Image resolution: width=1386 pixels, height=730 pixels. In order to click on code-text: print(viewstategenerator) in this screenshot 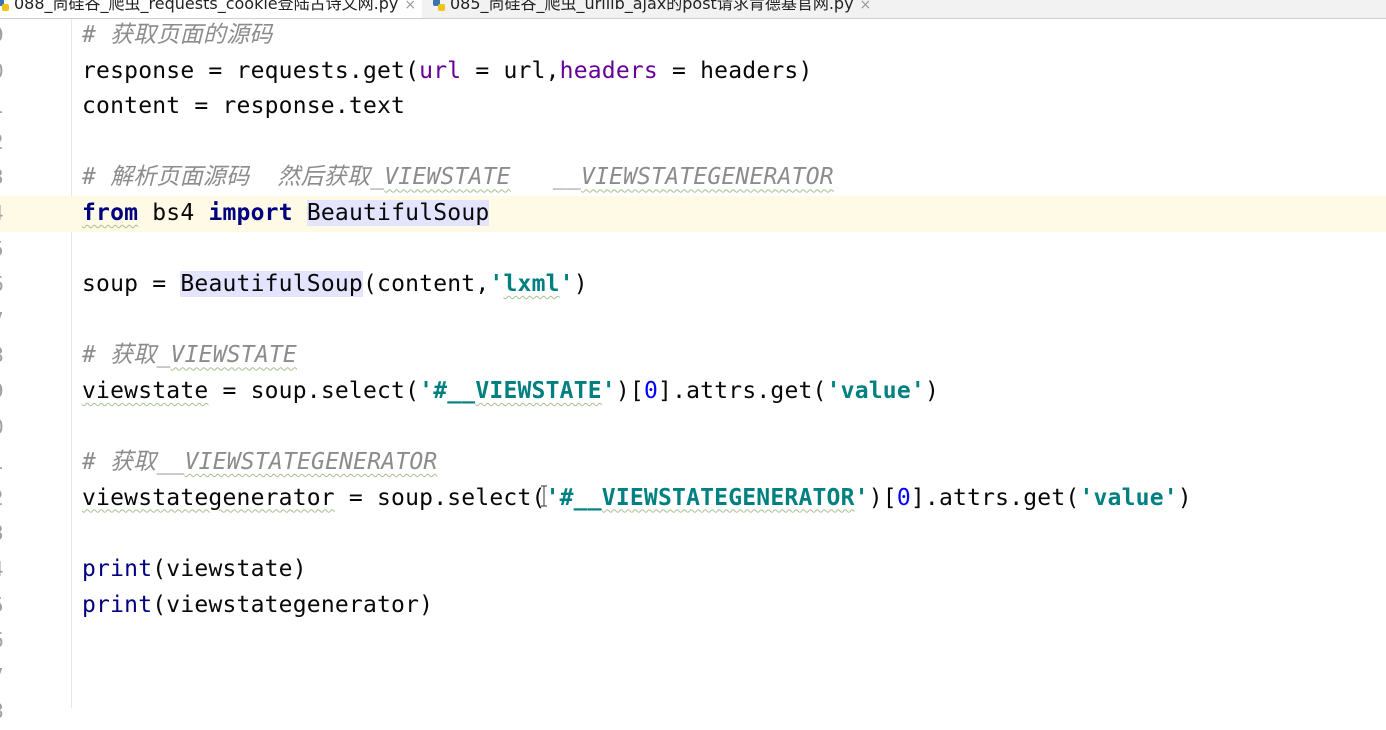, I will do `click(257, 606)`.